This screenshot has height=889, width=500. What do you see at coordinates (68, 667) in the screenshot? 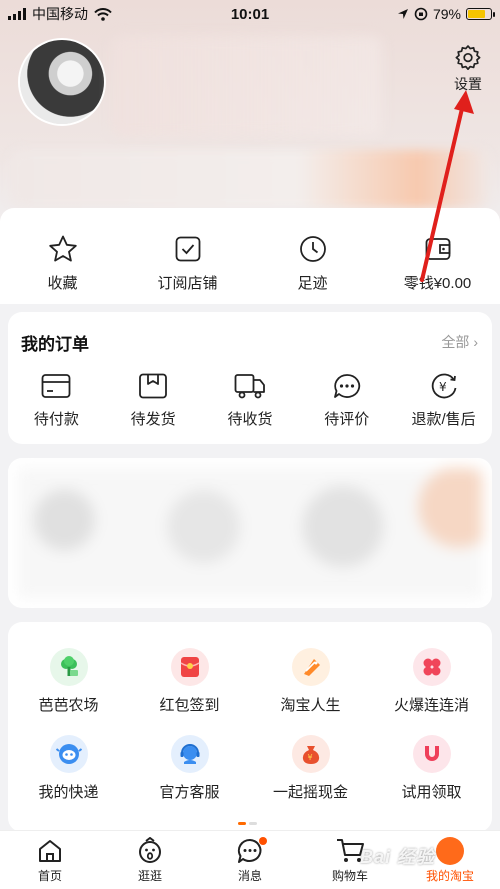
I see `farm-icon` at bounding box center [68, 667].